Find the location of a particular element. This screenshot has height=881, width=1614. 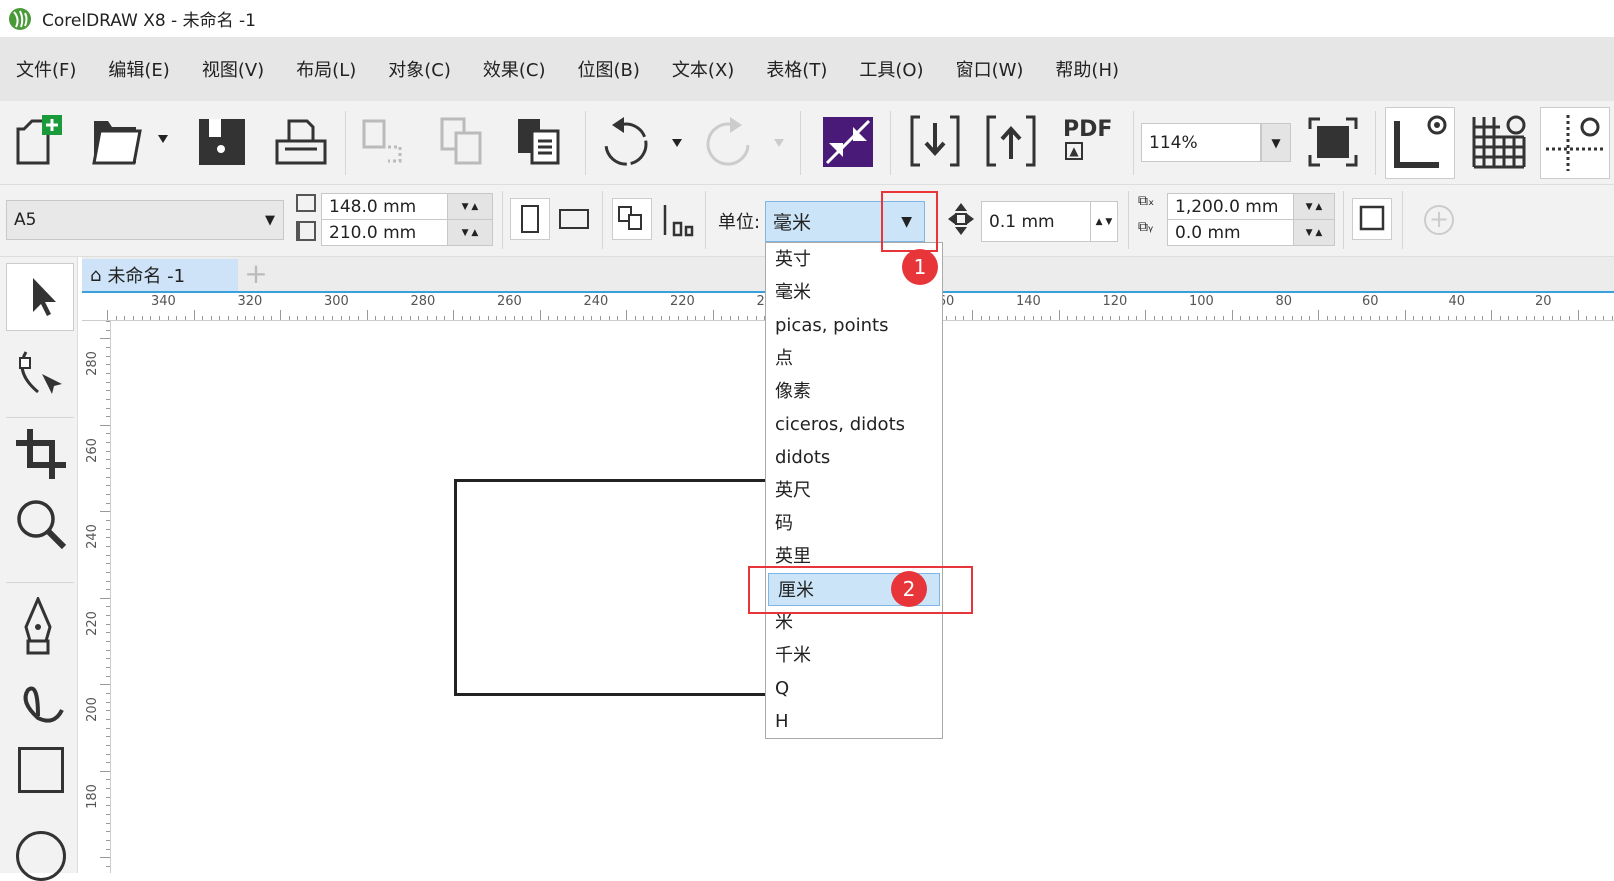

print-icon is located at coordinates (301, 142).